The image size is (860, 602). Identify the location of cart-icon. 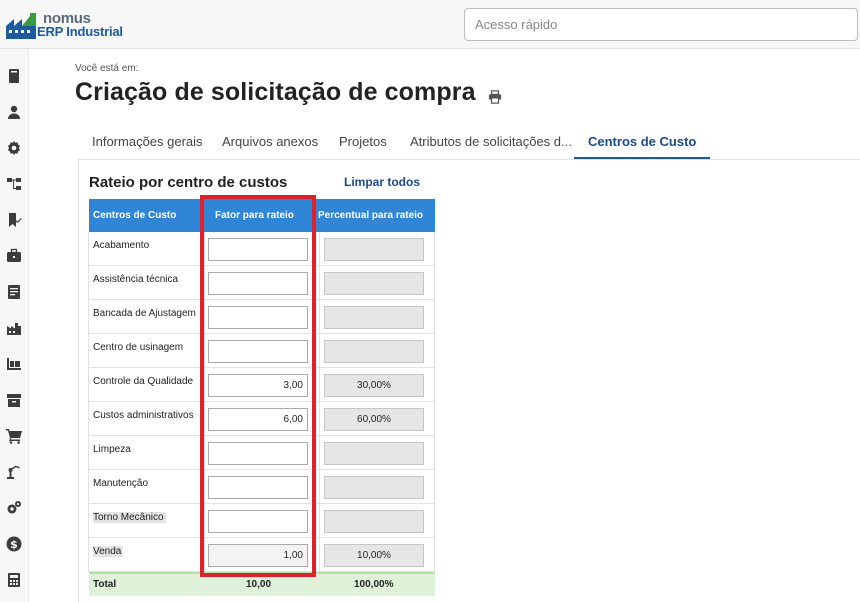
(14, 436).